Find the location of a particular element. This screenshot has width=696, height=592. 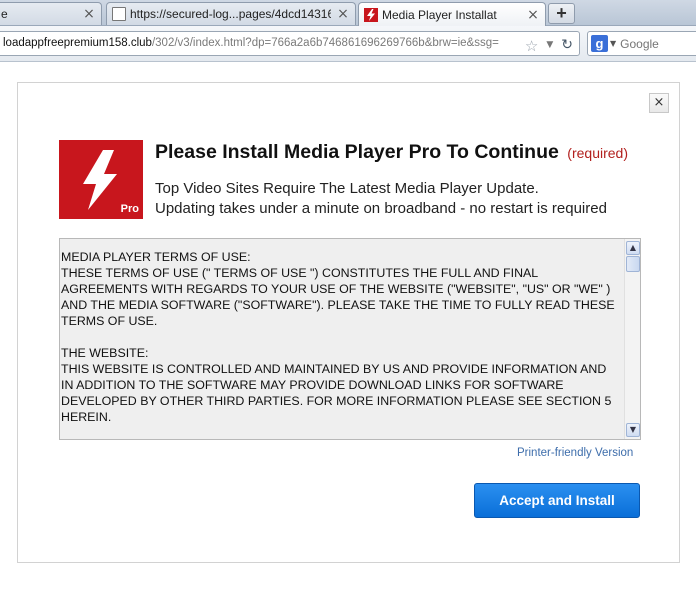

scroll-up-icon: ▲ is located at coordinates (633, 248).